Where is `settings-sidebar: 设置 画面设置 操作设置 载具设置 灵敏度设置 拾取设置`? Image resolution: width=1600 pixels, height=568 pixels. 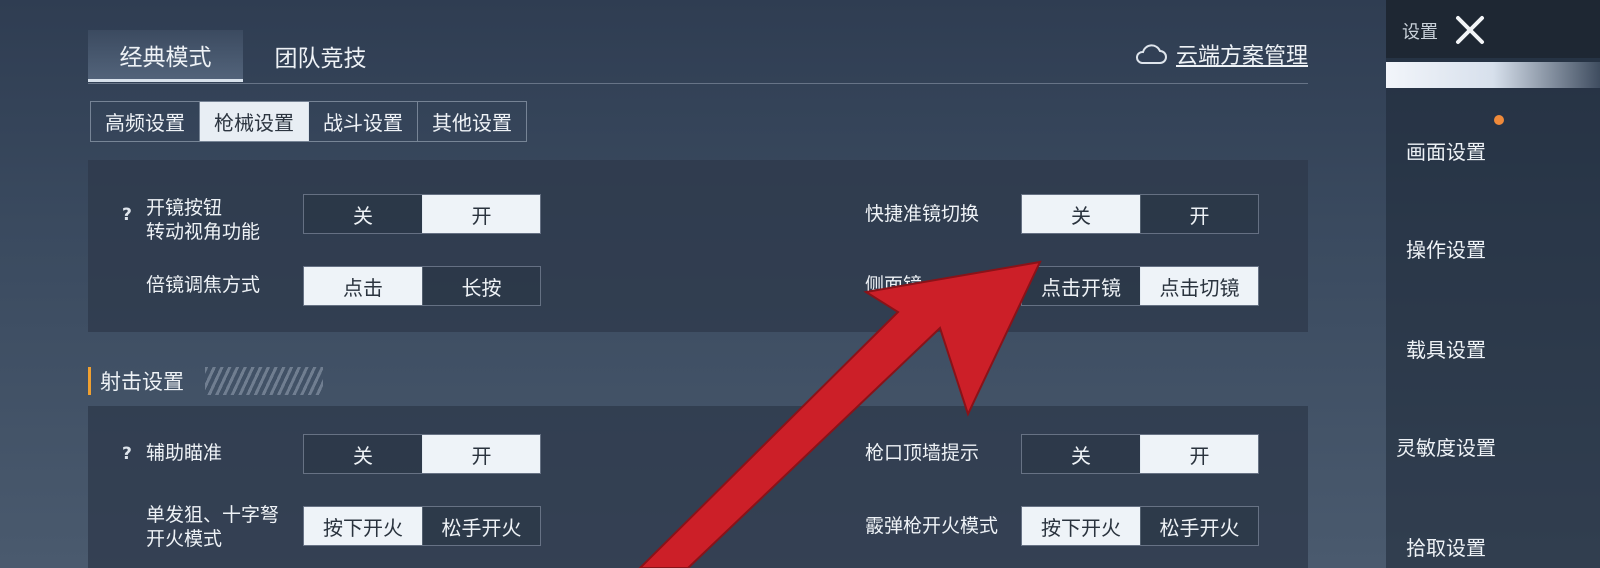 settings-sidebar: 设置 画面设置 操作设置 载具设置 灵敏度设置 拾取设置 is located at coordinates (1493, 284).